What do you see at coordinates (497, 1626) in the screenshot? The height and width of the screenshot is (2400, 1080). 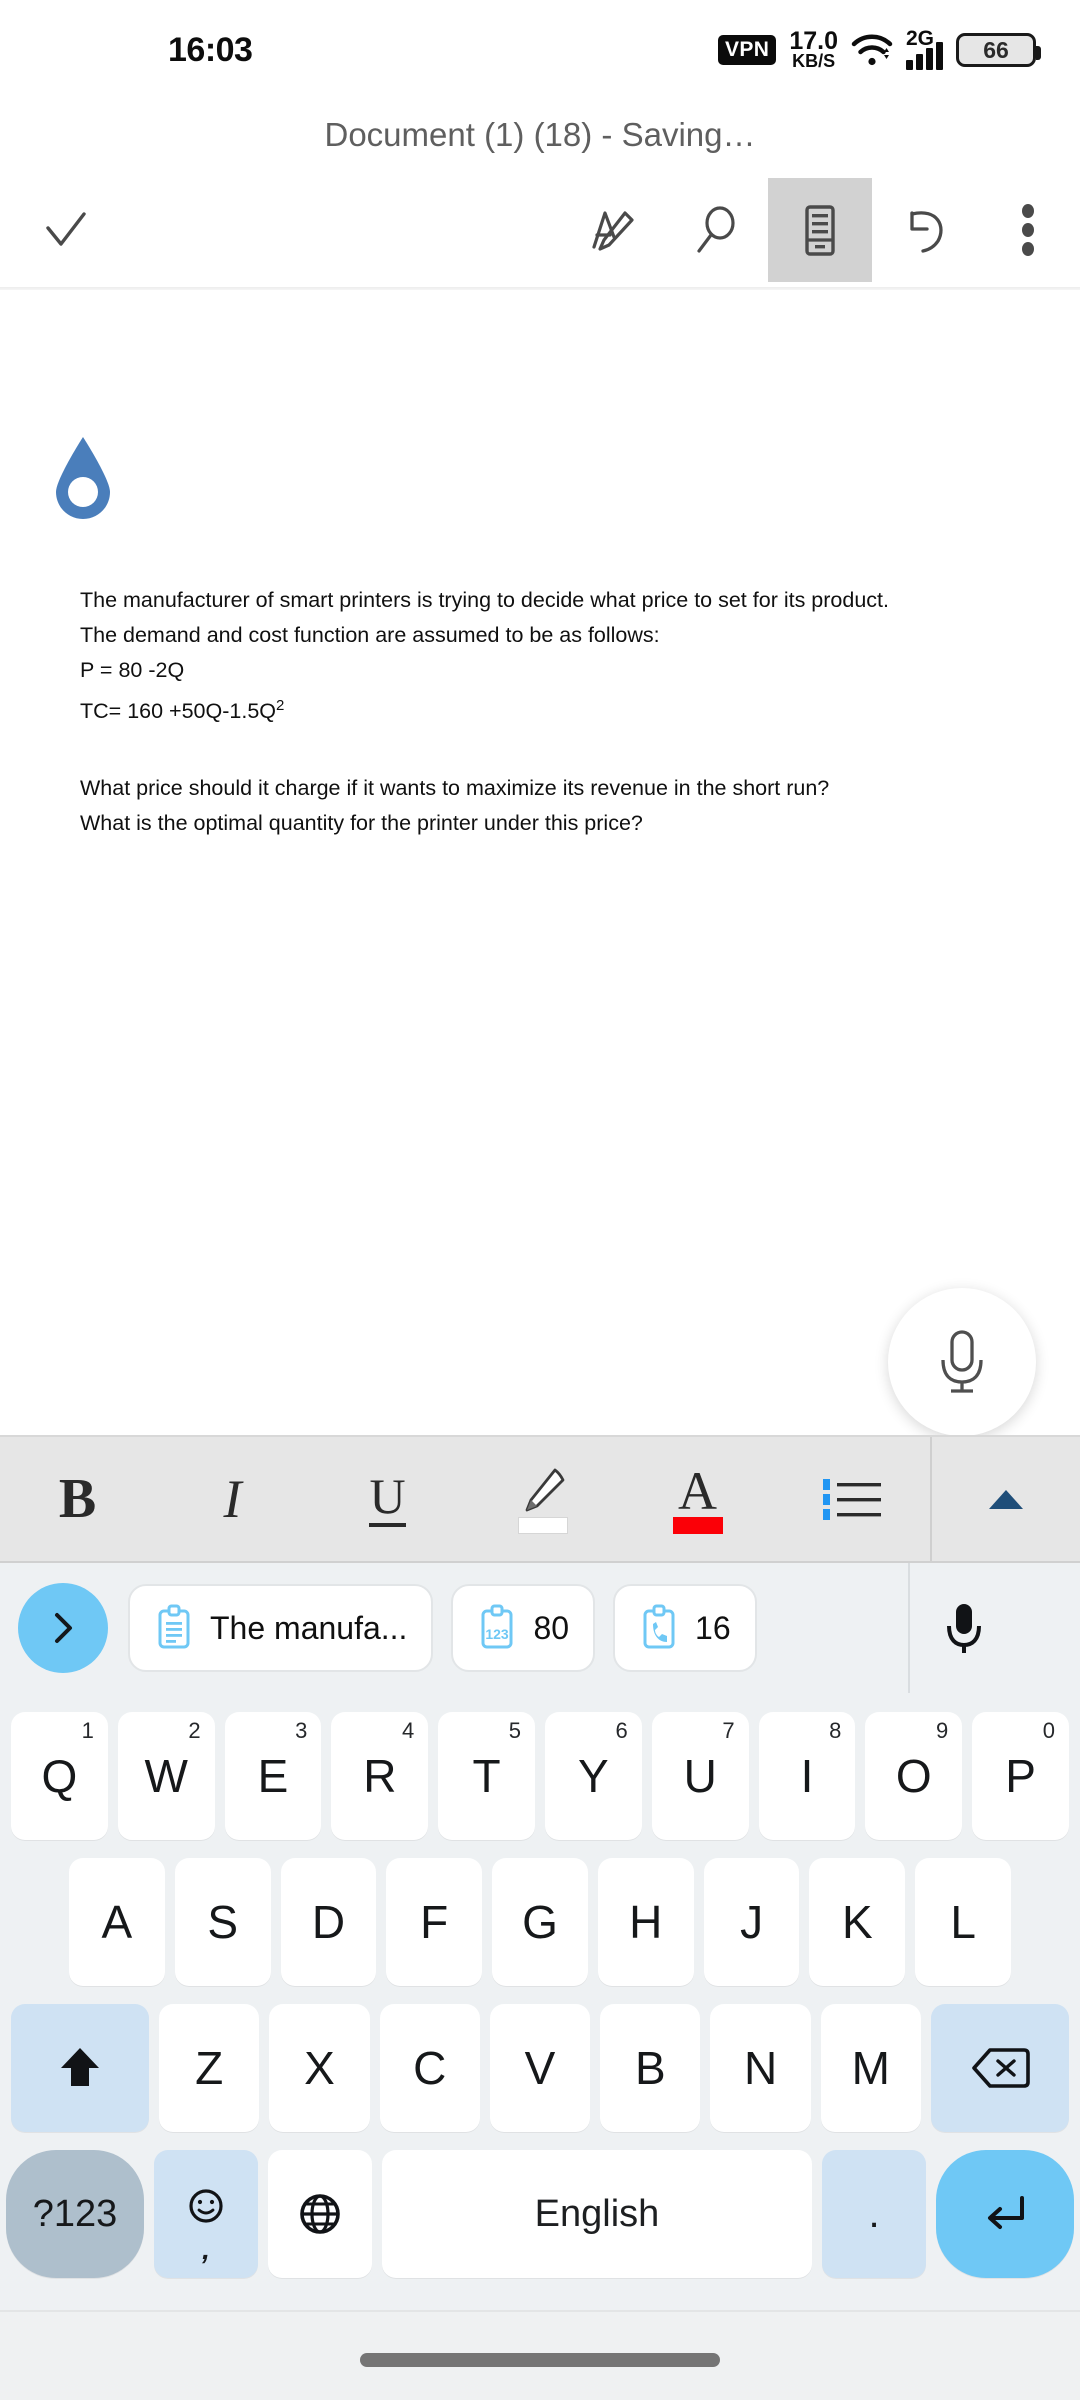 I see `clipboard-123-icon: 123` at bounding box center [497, 1626].